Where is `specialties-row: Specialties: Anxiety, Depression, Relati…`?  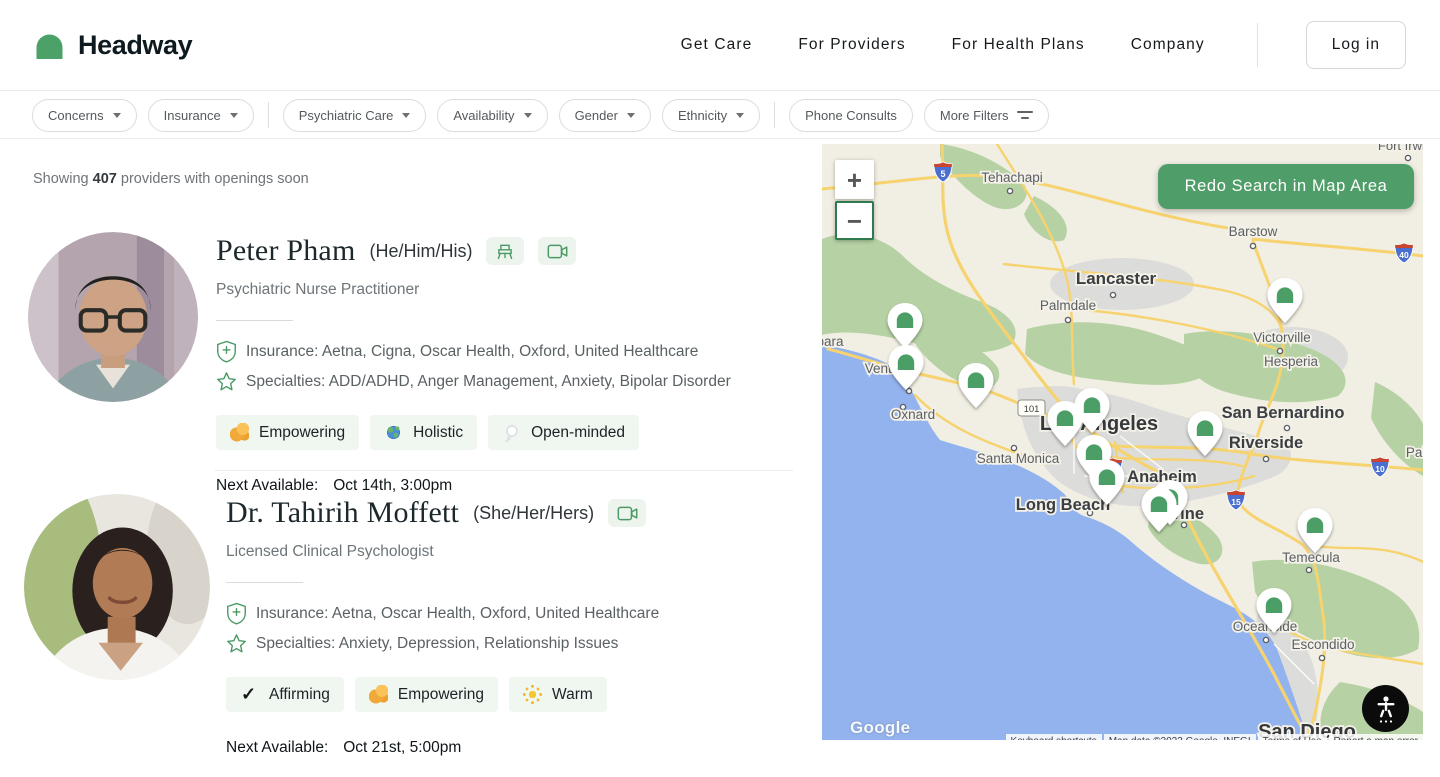
specialties-row: Specialties: Anxiety, Depression, Relati… is located at coordinates (442, 643).